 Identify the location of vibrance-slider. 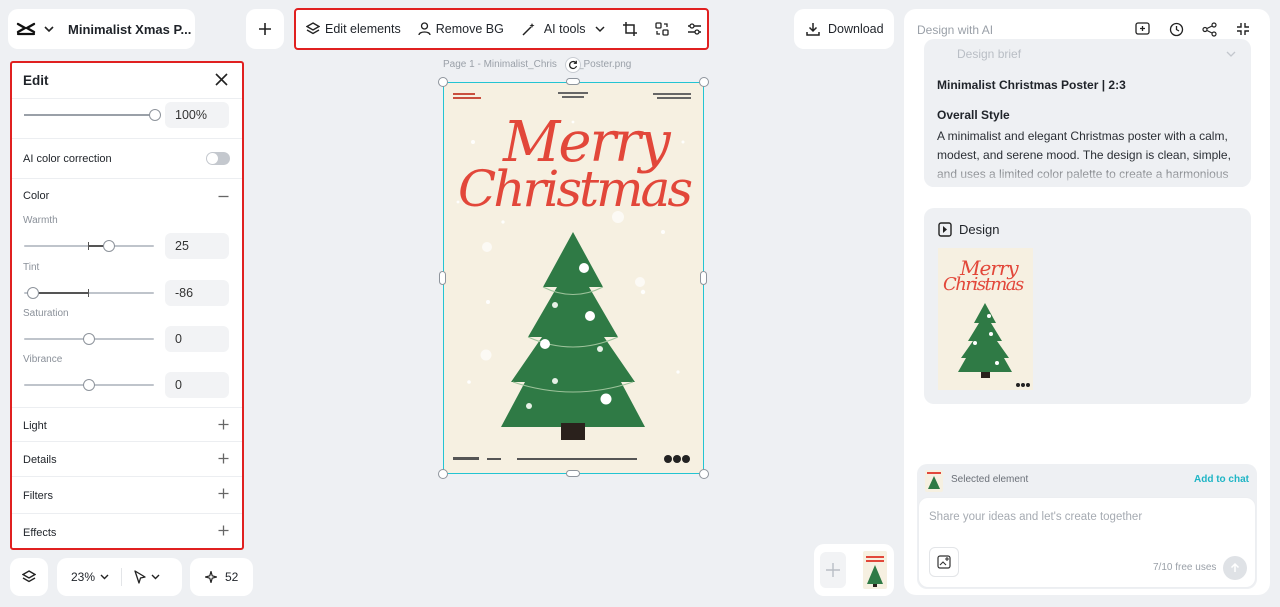
(89, 385).